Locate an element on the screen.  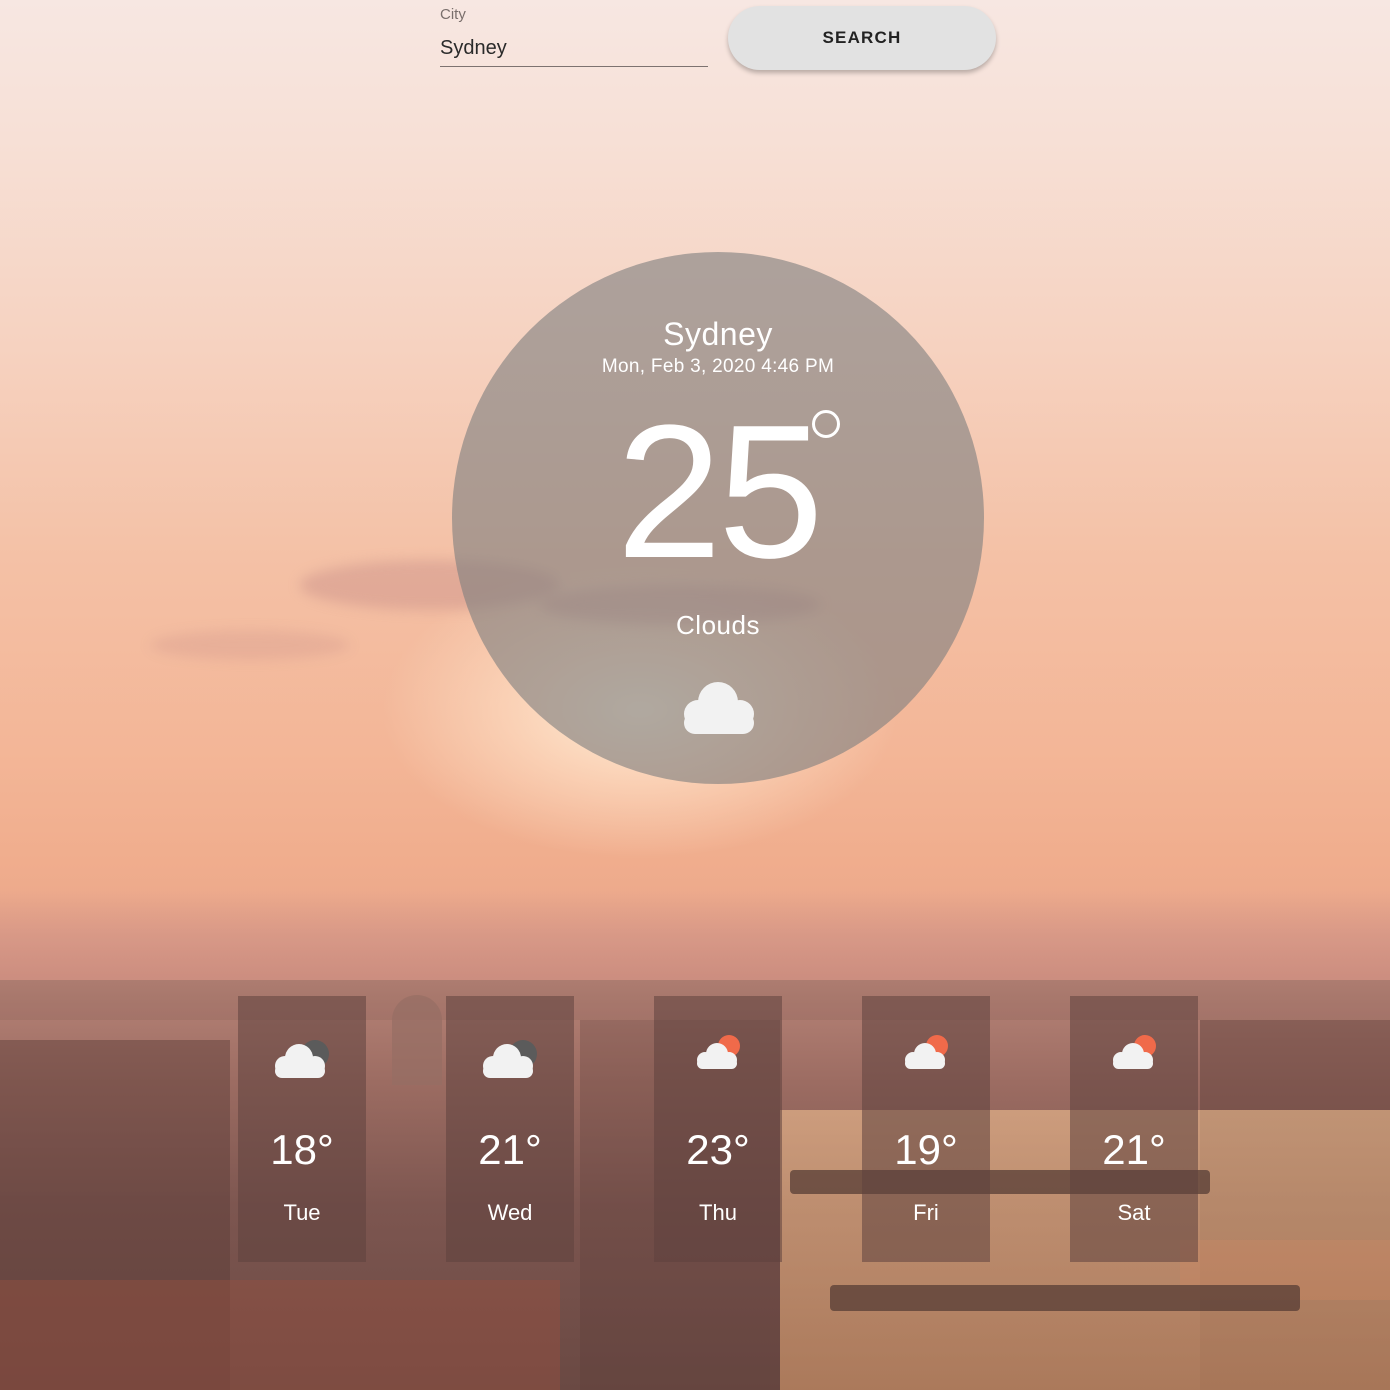
forecast-card-wed: 21° Wed is located at coordinates (510, 1129).